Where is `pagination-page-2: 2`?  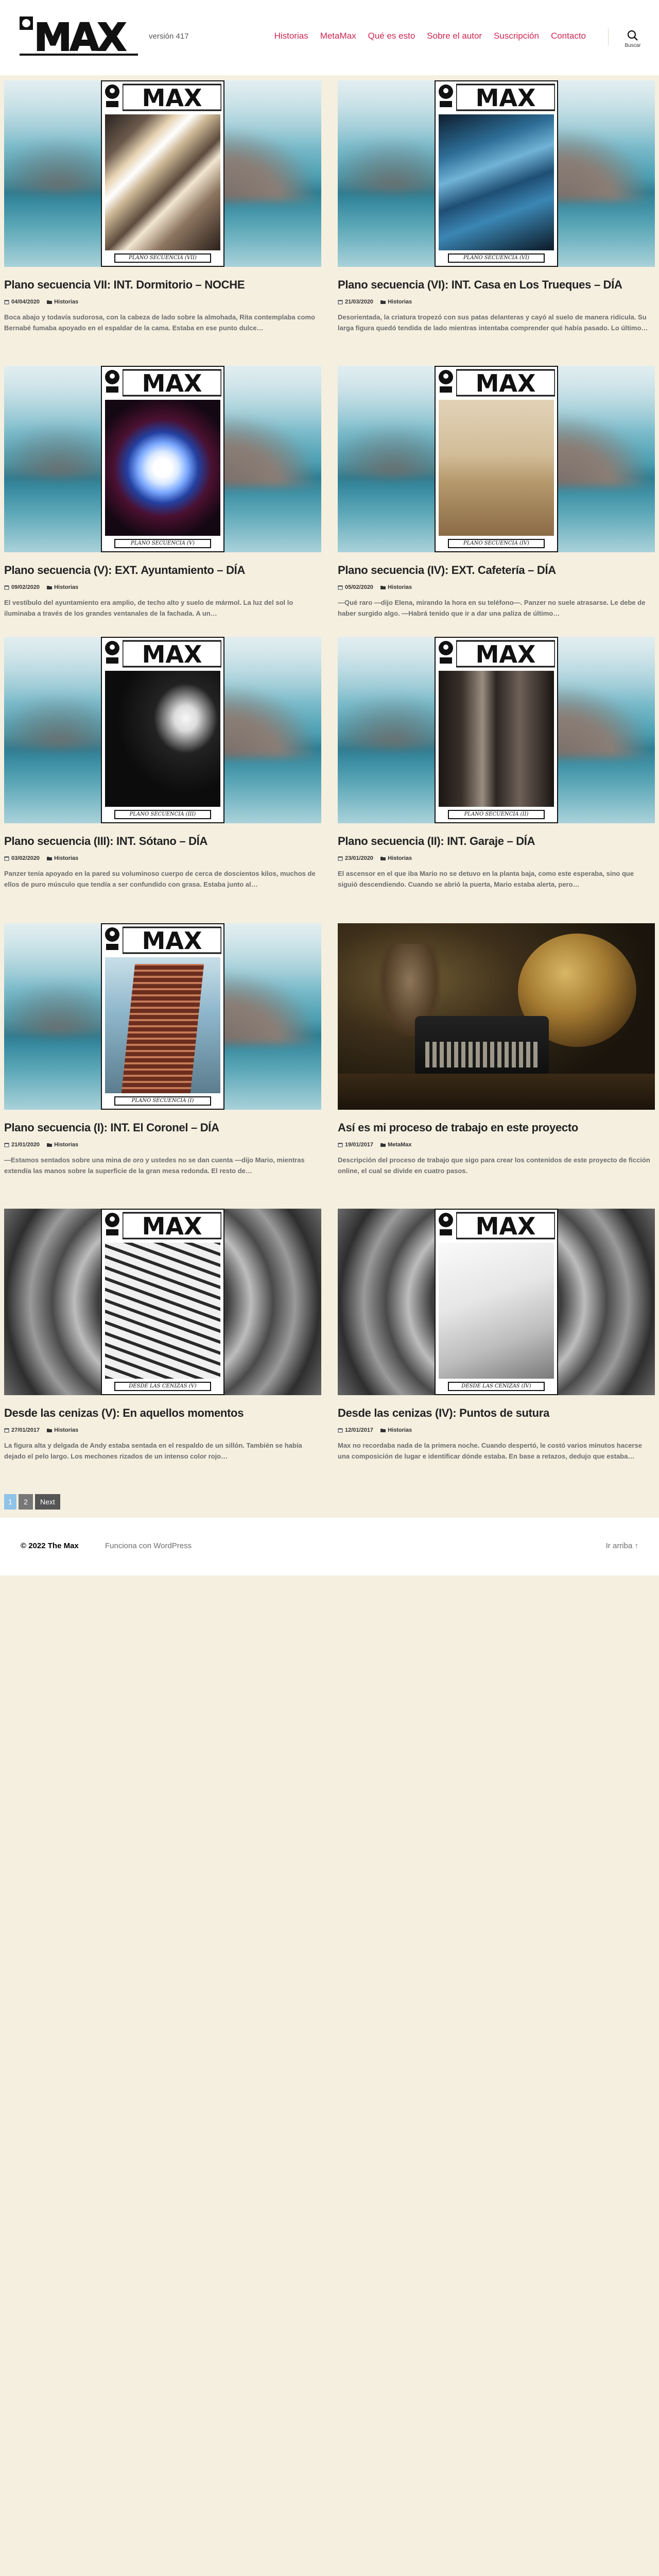 pagination-page-2: 2 is located at coordinates (26, 1502).